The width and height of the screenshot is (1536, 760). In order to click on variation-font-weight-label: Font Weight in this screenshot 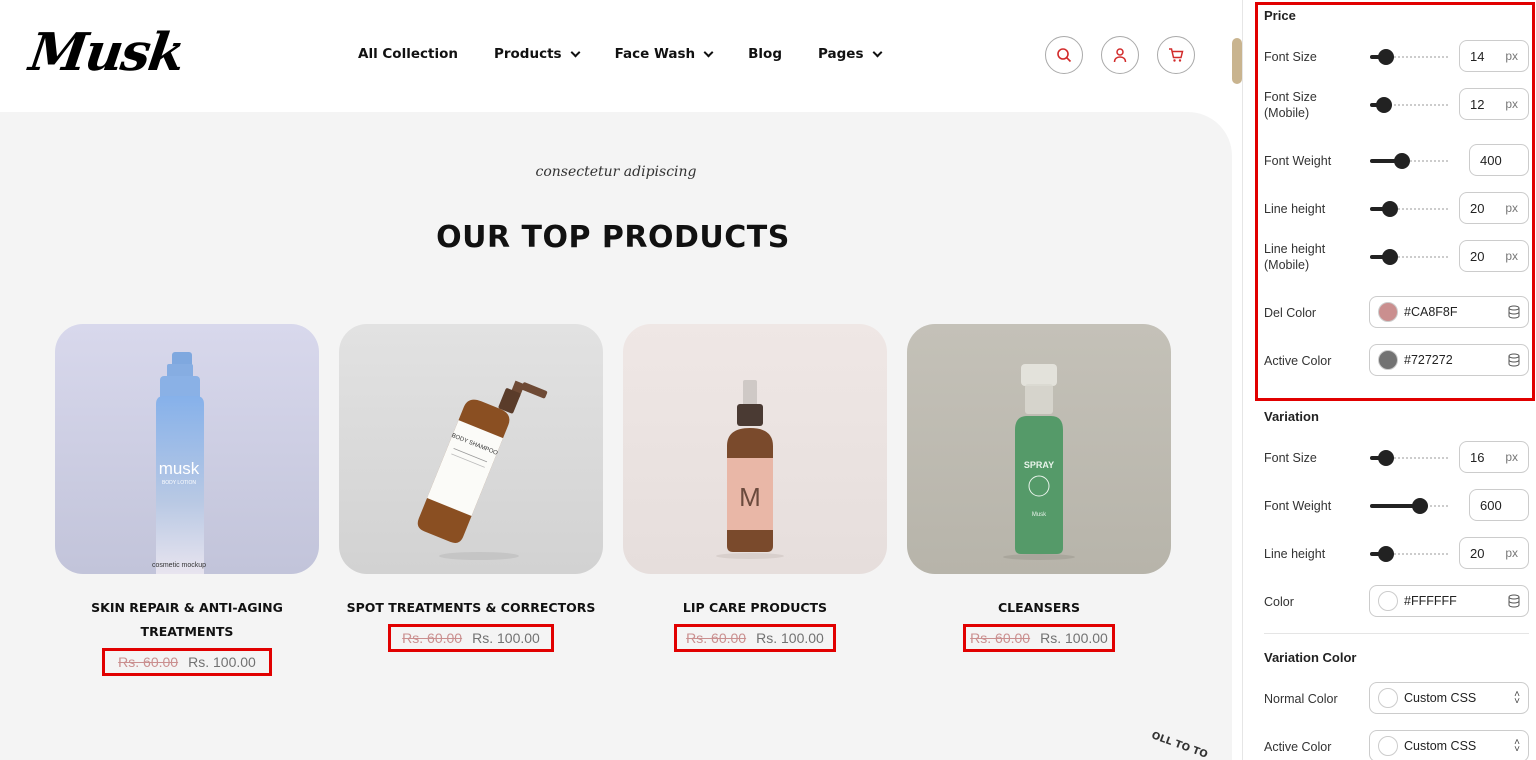, I will do `click(1298, 506)`.